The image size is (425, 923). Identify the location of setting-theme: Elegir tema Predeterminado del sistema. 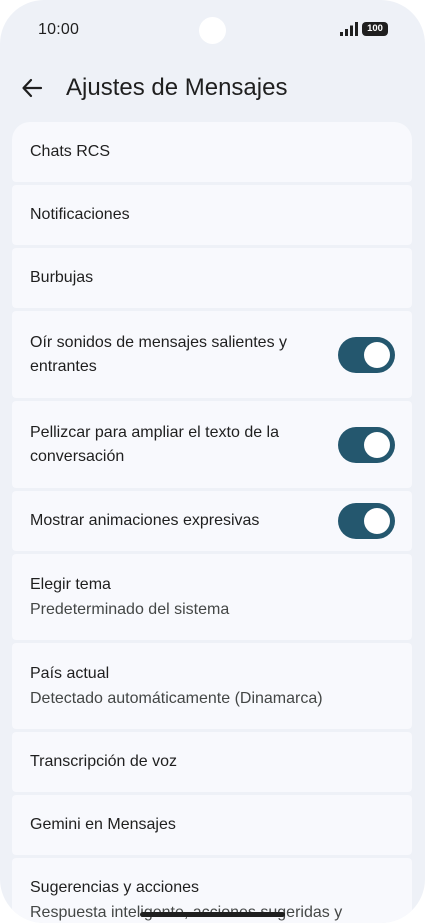
(212, 597).